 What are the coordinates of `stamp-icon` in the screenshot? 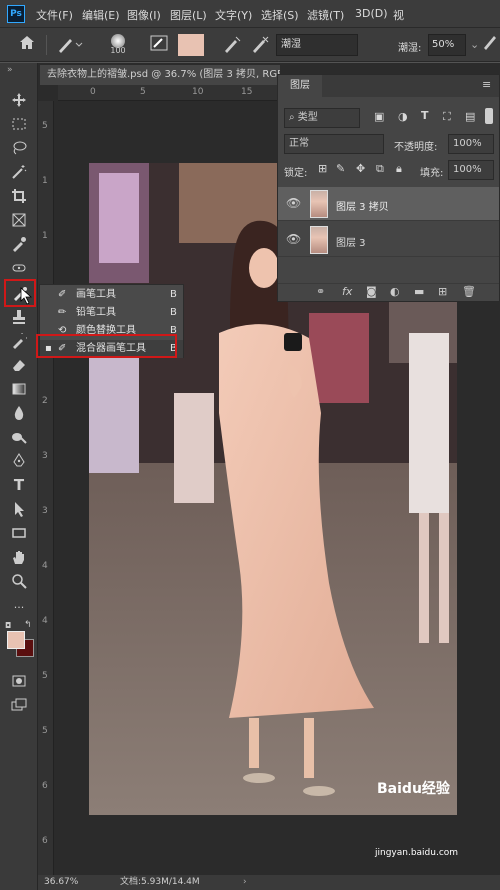 It's located at (19, 317).